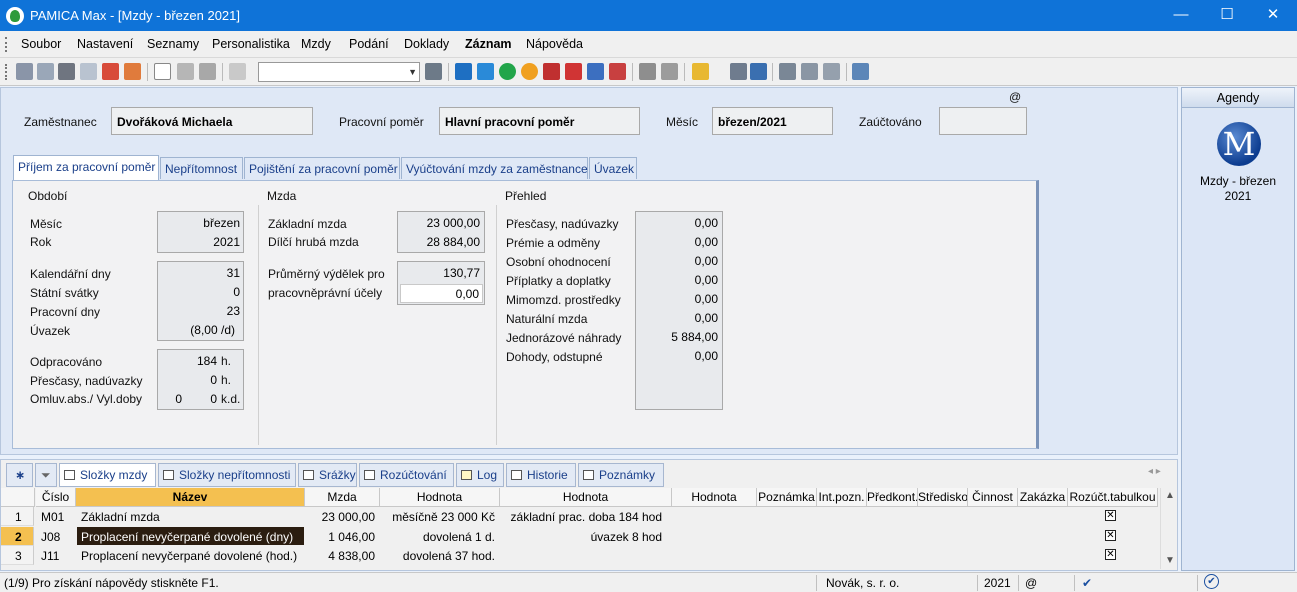 Image resolution: width=1297 pixels, height=592 pixels. I want to click on menu-napoveda: Nápověda, so click(554, 44).